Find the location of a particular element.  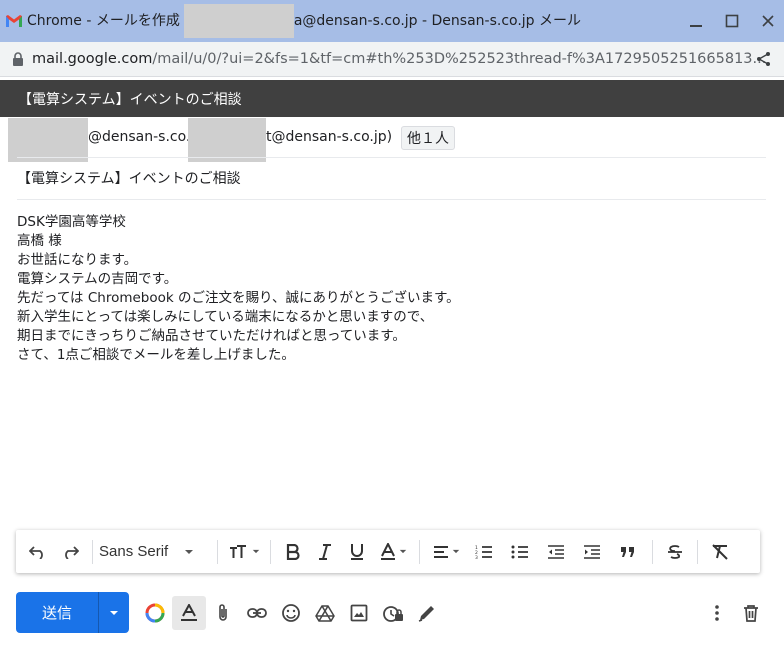

close-button is located at coordinates (767, 21).